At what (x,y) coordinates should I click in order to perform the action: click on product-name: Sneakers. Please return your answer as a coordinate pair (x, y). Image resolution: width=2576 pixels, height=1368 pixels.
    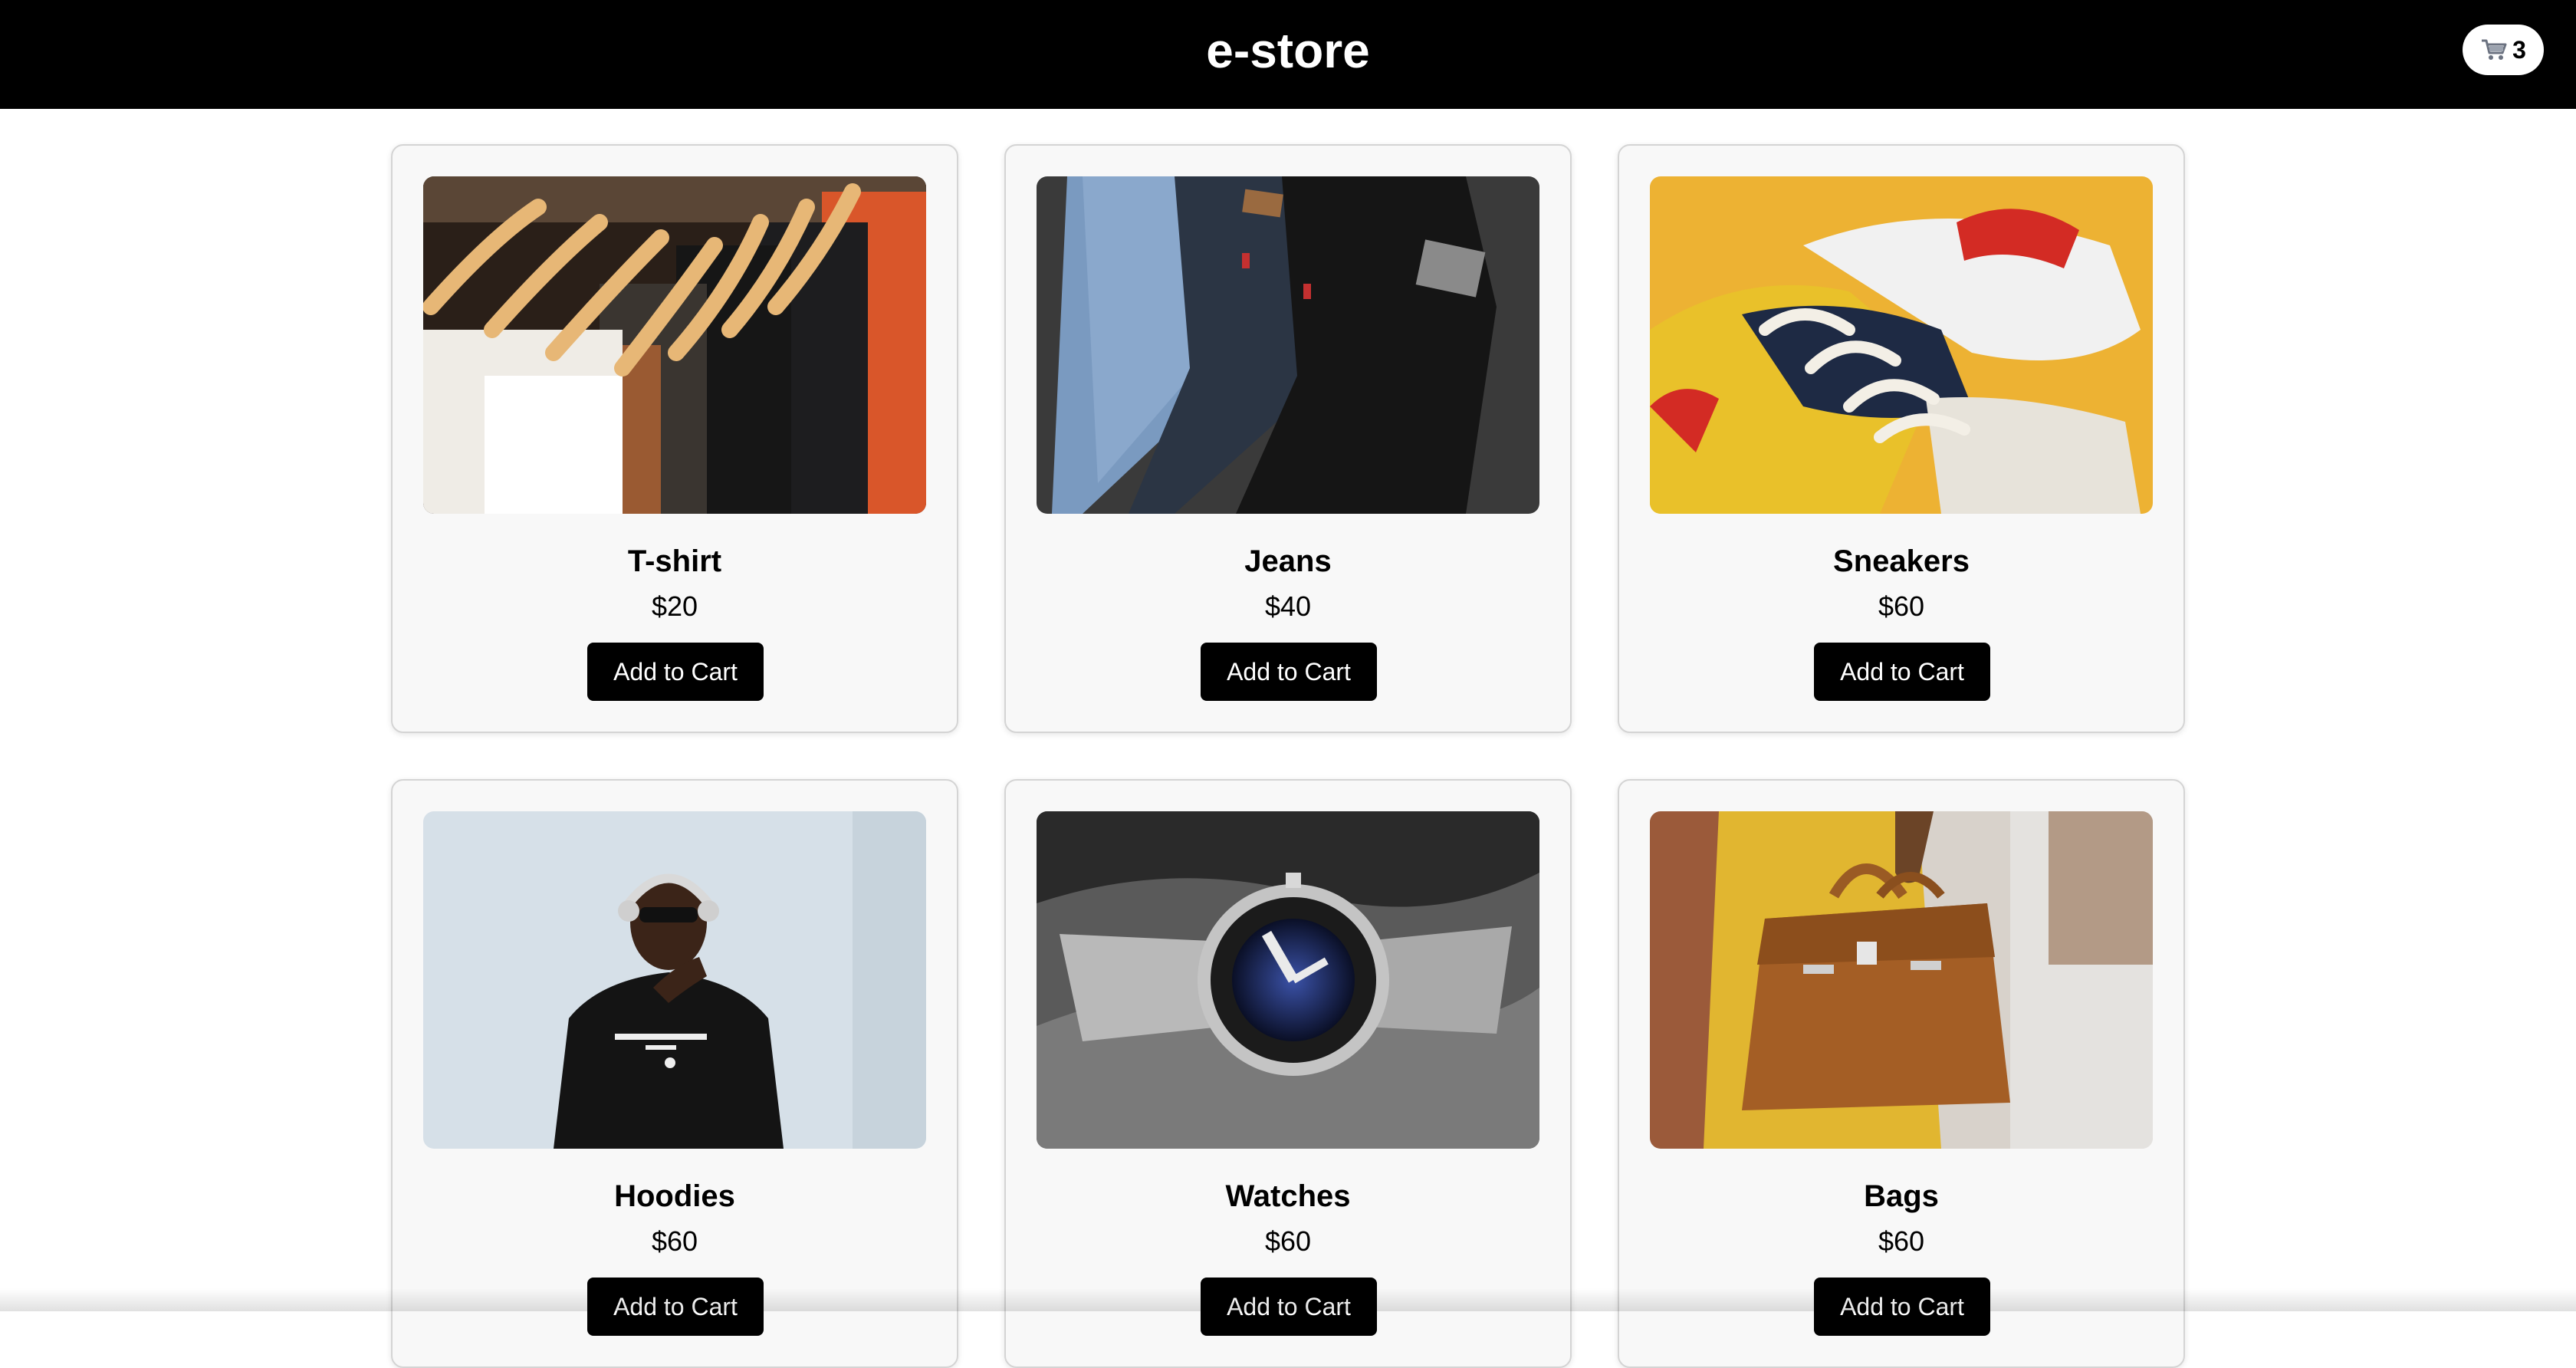
    Looking at the image, I should click on (1902, 561).